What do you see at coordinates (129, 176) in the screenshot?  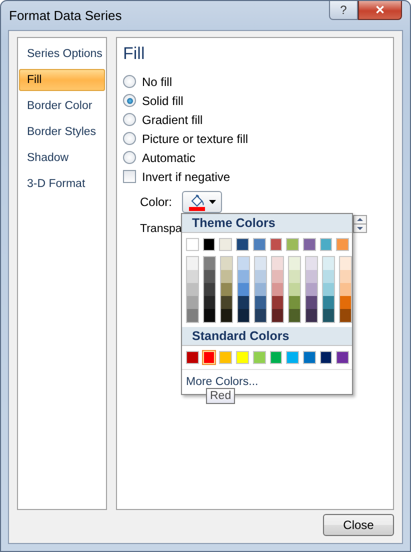 I see `checkbox` at bounding box center [129, 176].